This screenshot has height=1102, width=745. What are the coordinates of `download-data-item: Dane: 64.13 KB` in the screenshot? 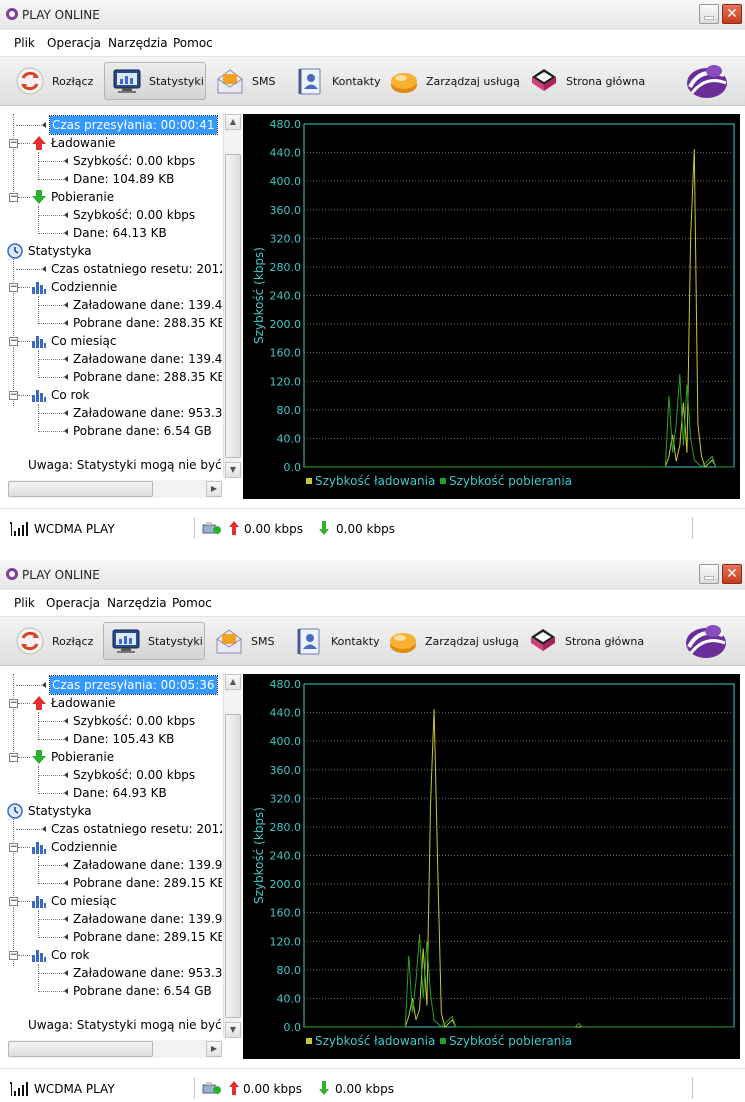 It's located at (120, 233).